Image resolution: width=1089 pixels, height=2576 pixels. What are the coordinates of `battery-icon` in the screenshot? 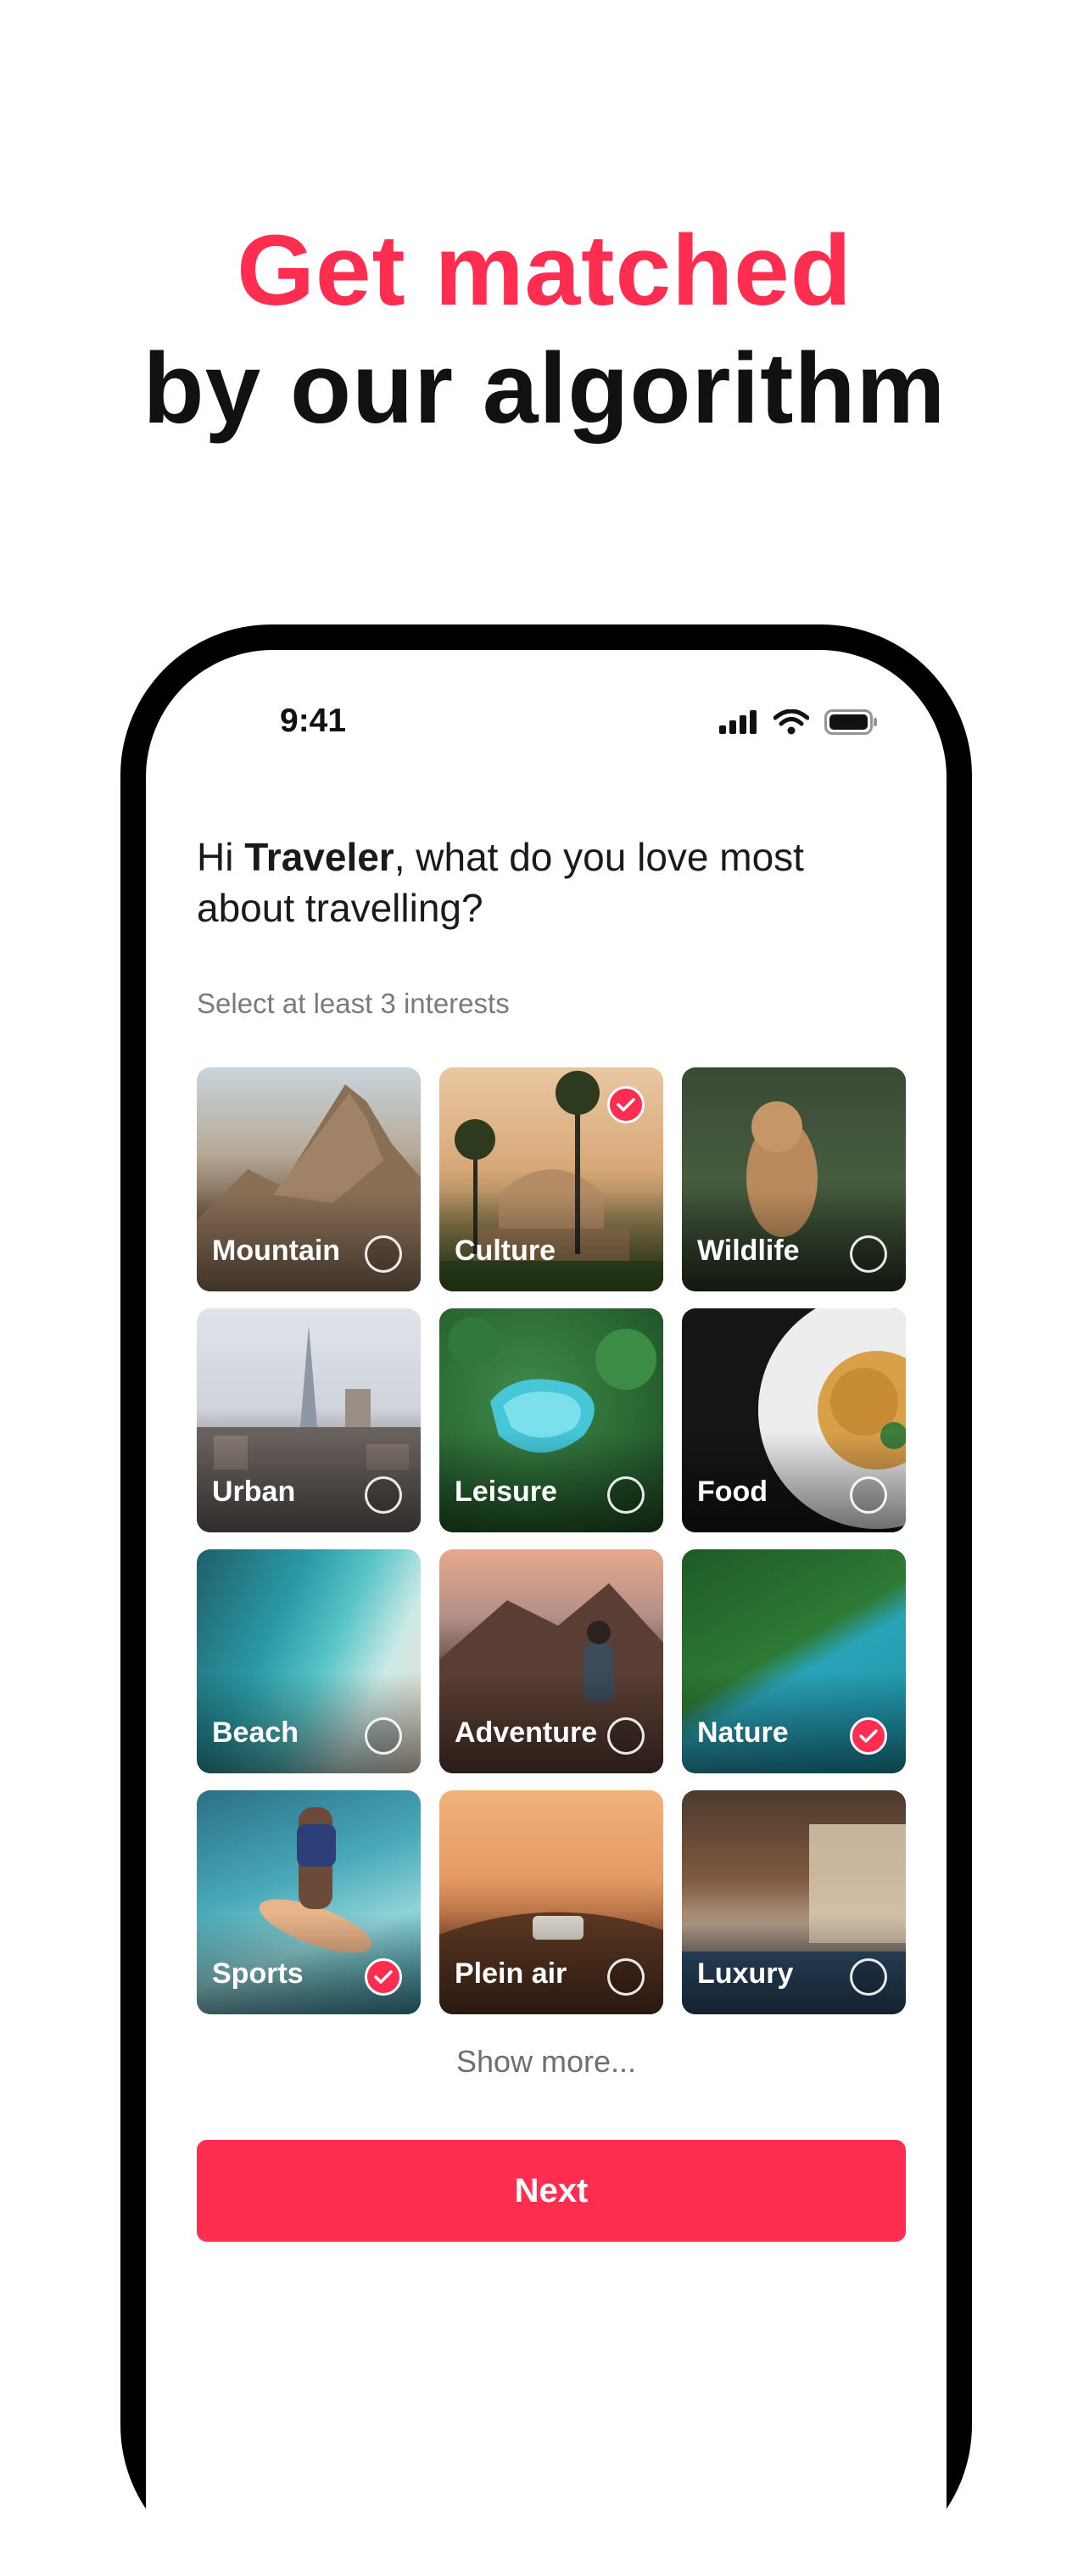 It's located at (851, 724).